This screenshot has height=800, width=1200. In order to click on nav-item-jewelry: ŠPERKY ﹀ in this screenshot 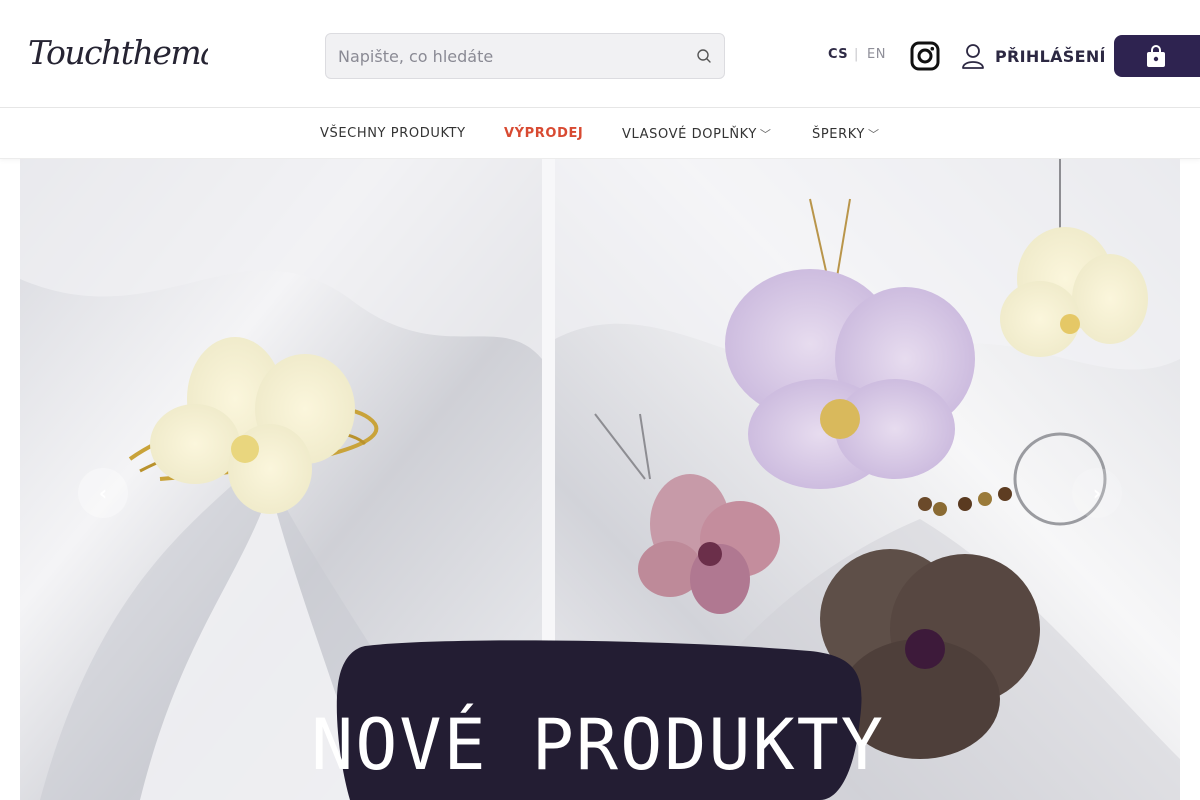, I will do `click(846, 134)`.